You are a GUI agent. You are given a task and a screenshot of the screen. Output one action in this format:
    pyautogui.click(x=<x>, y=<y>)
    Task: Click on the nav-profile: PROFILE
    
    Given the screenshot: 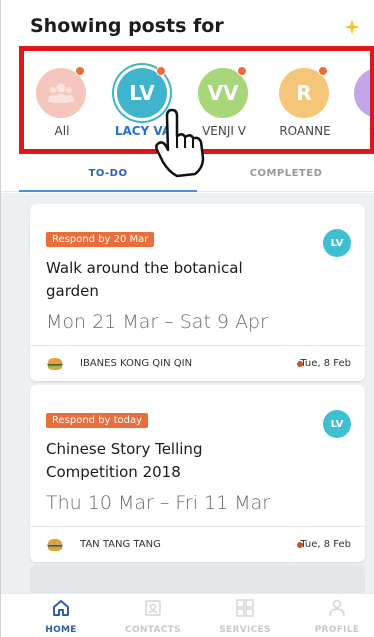 What is the action you would take?
    pyautogui.click(x=332, y=615)
    